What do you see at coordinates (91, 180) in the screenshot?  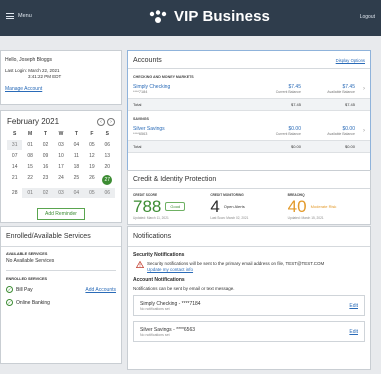 I see `calendar-day: 26` at bounding box center [91, 180].